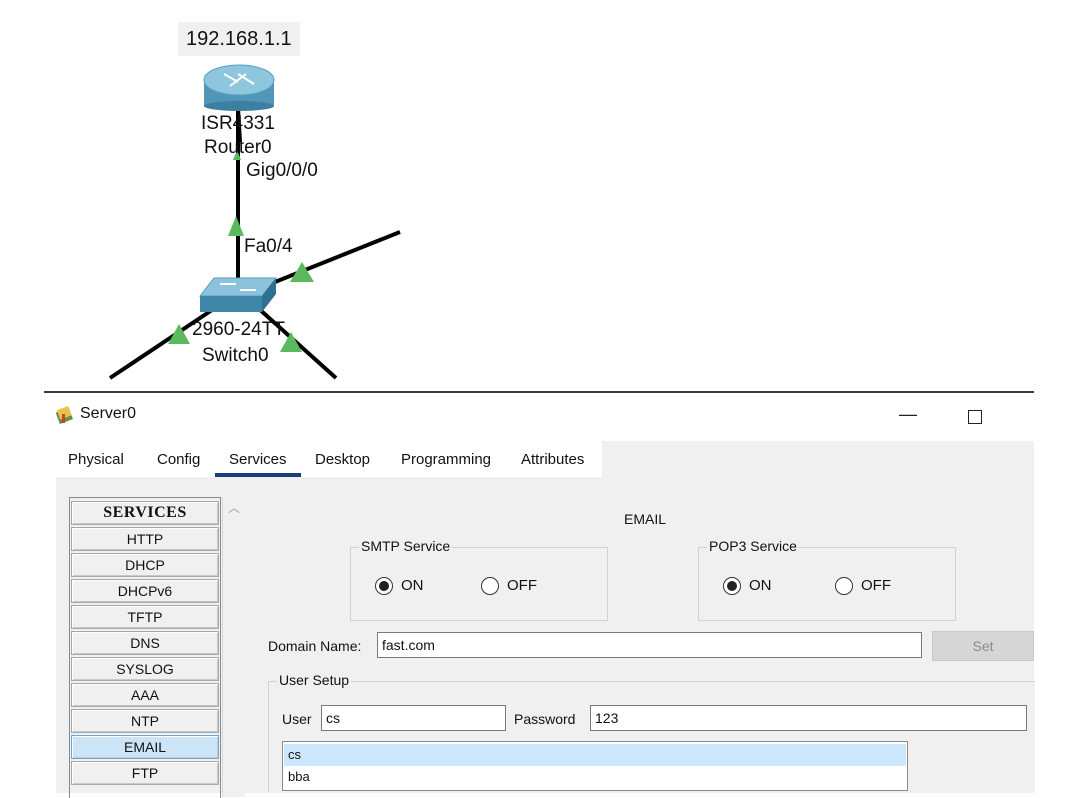 The height and width of the screenshot is (798, 1082). I want to click on maximize-button, so click(975, 415).